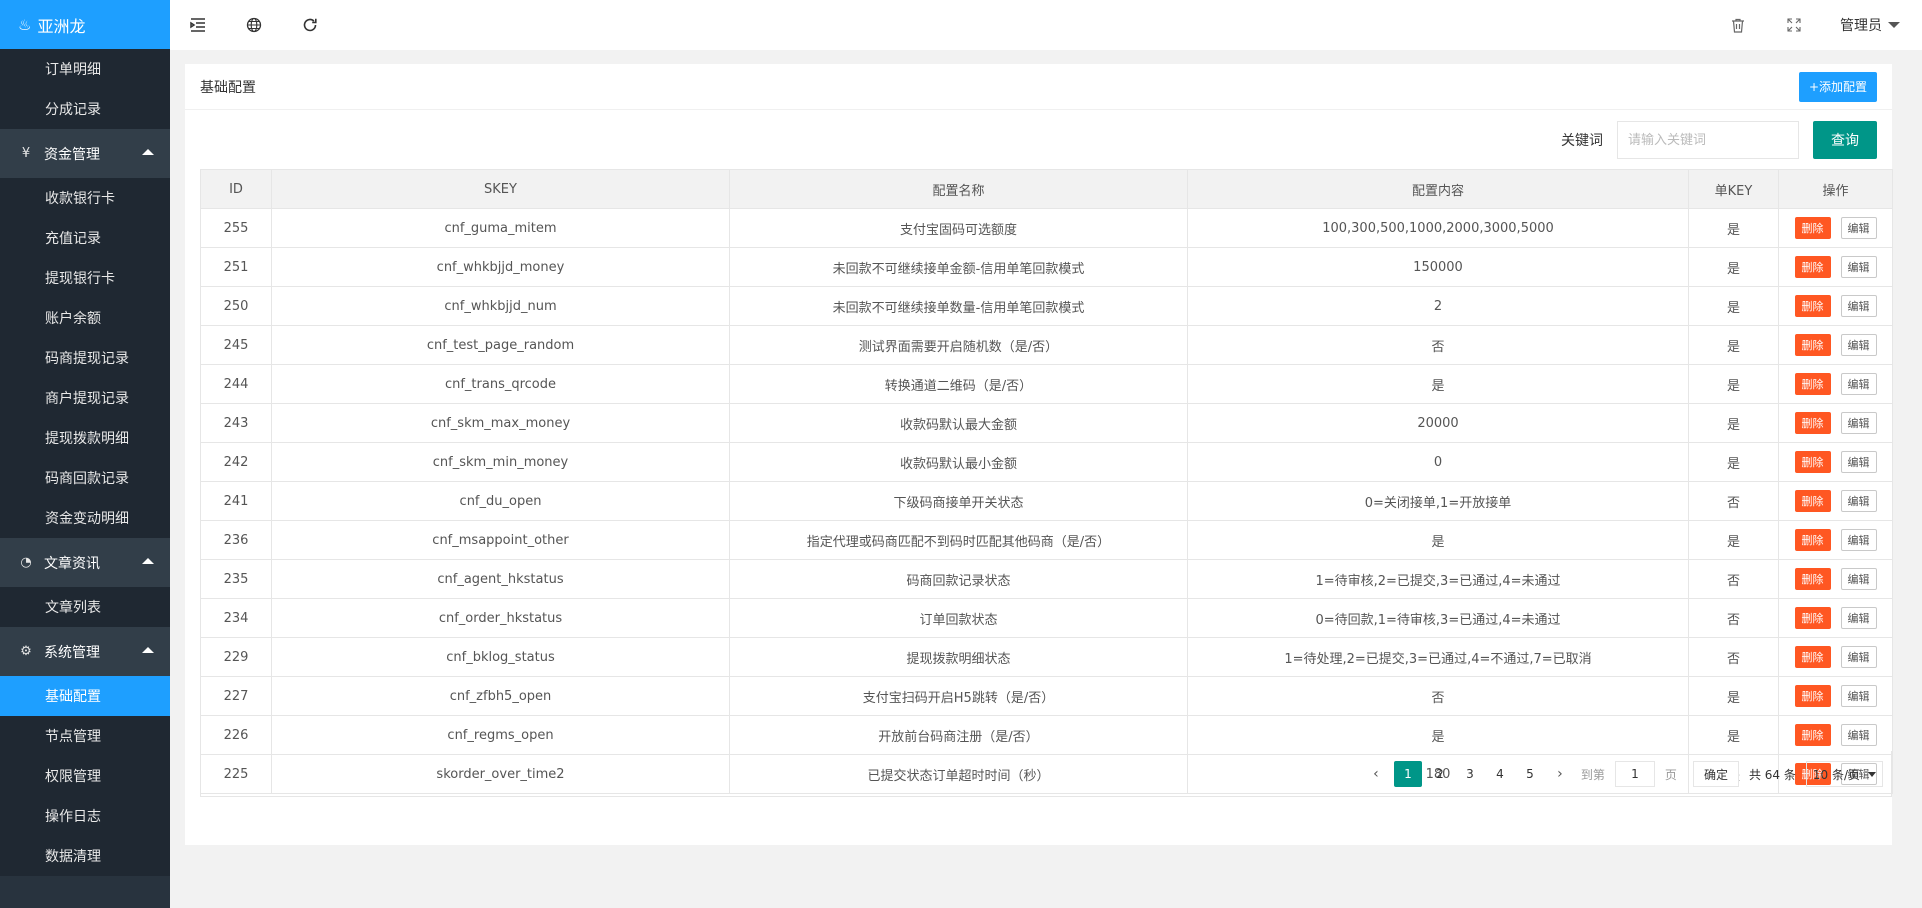  What do you see at coordinates (1845, 140) in the screenshot?
I see `search-button: 查询` at bounding box center [1845, 140].